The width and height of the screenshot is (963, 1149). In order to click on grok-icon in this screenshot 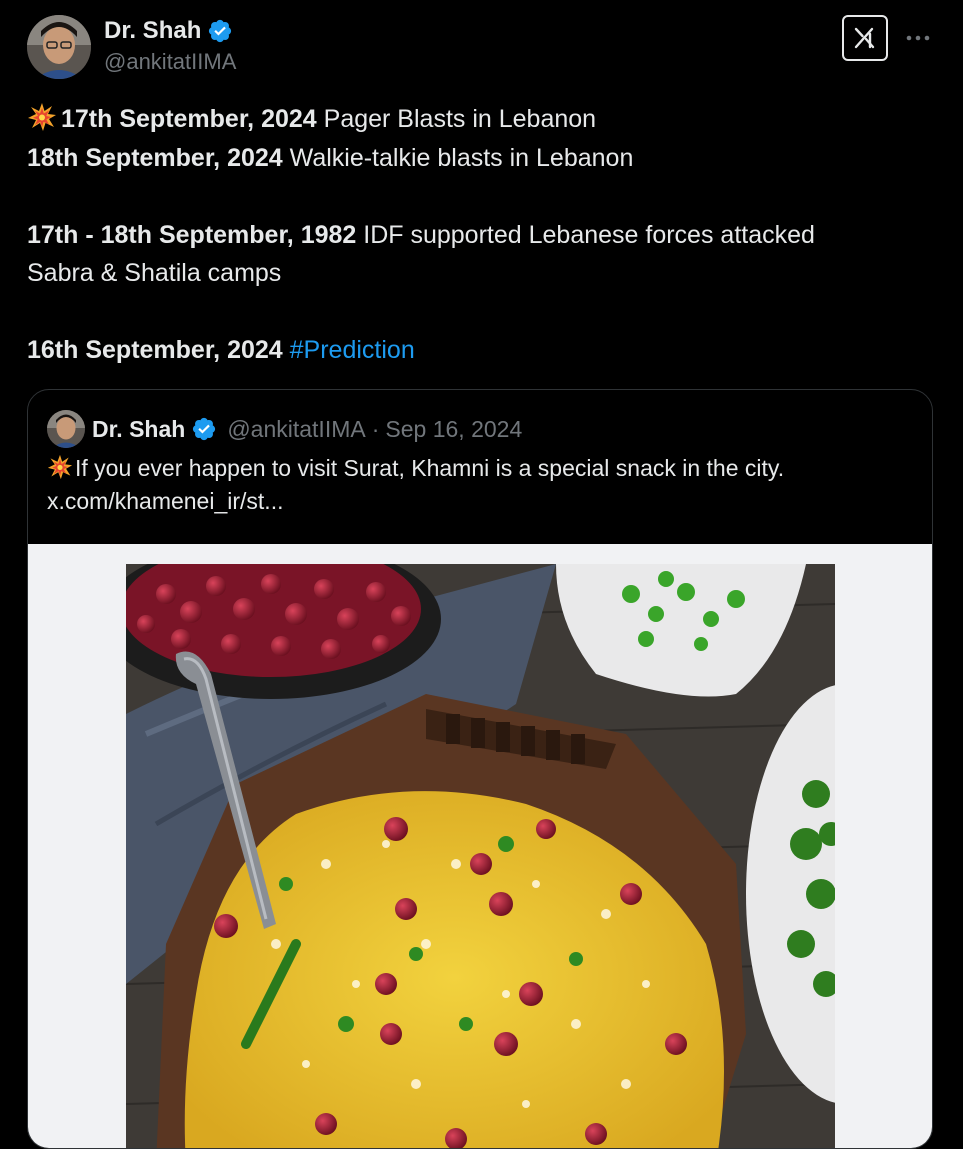, I will do `click(864, 38)`.